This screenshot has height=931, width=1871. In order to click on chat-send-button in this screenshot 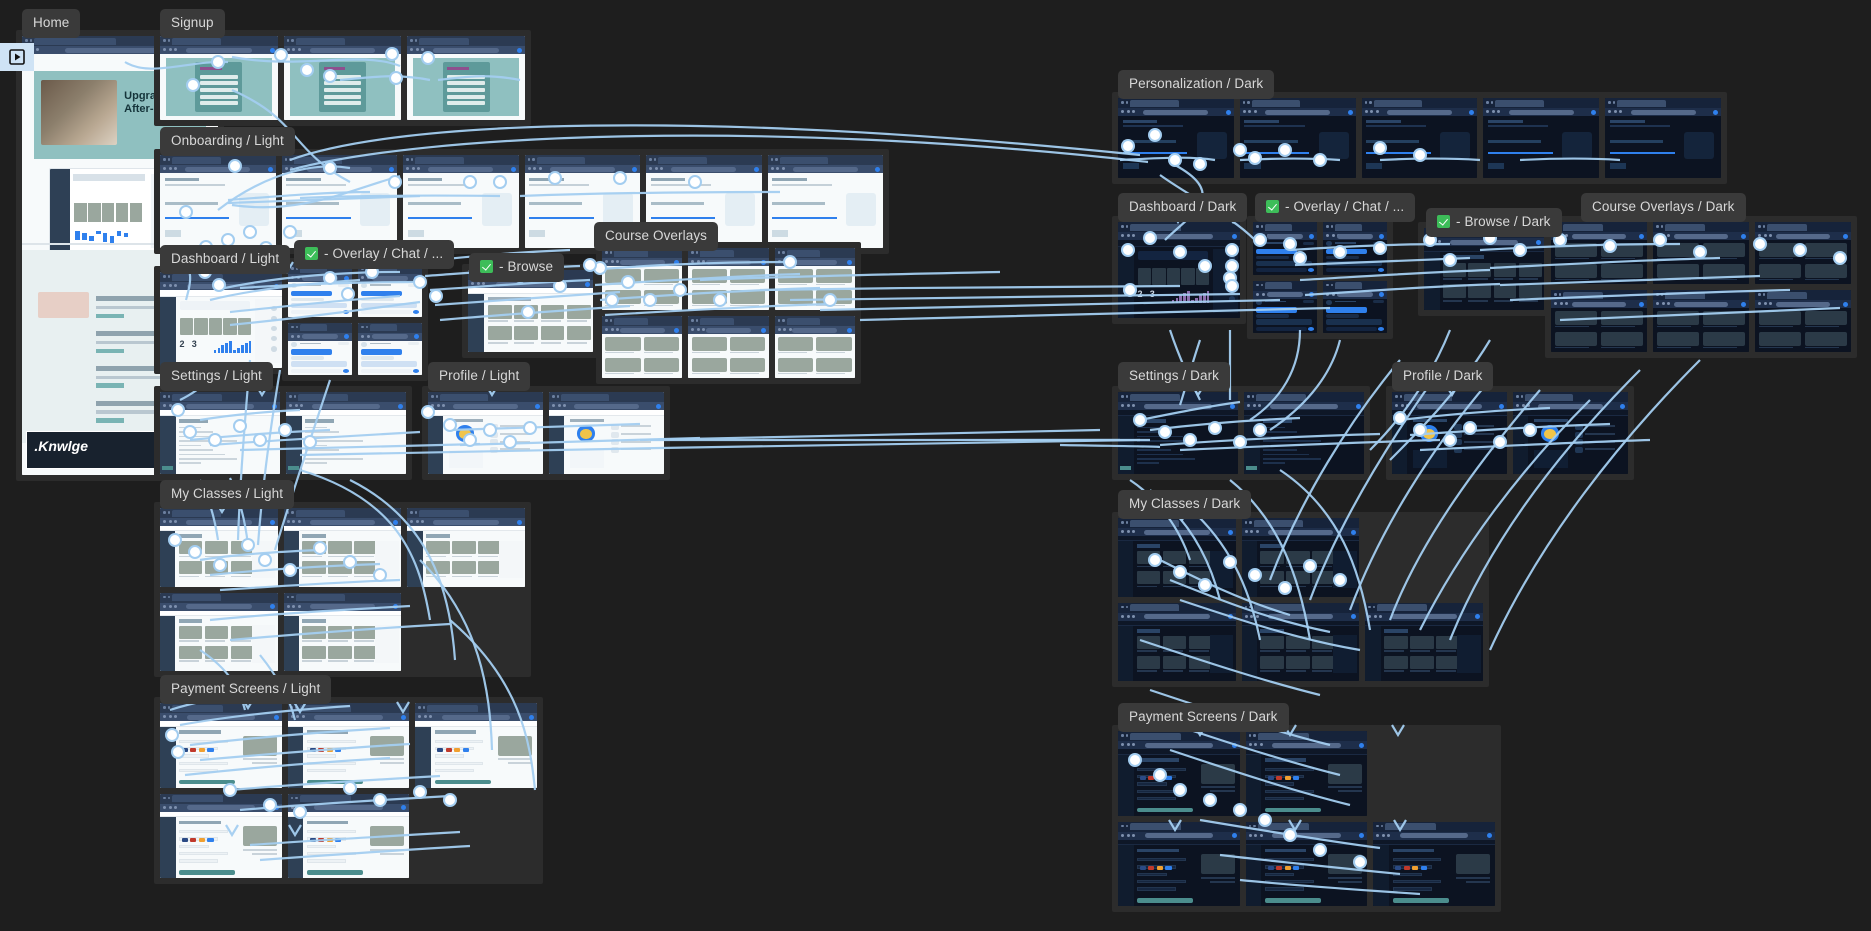, I will do `click(346, 312)`.